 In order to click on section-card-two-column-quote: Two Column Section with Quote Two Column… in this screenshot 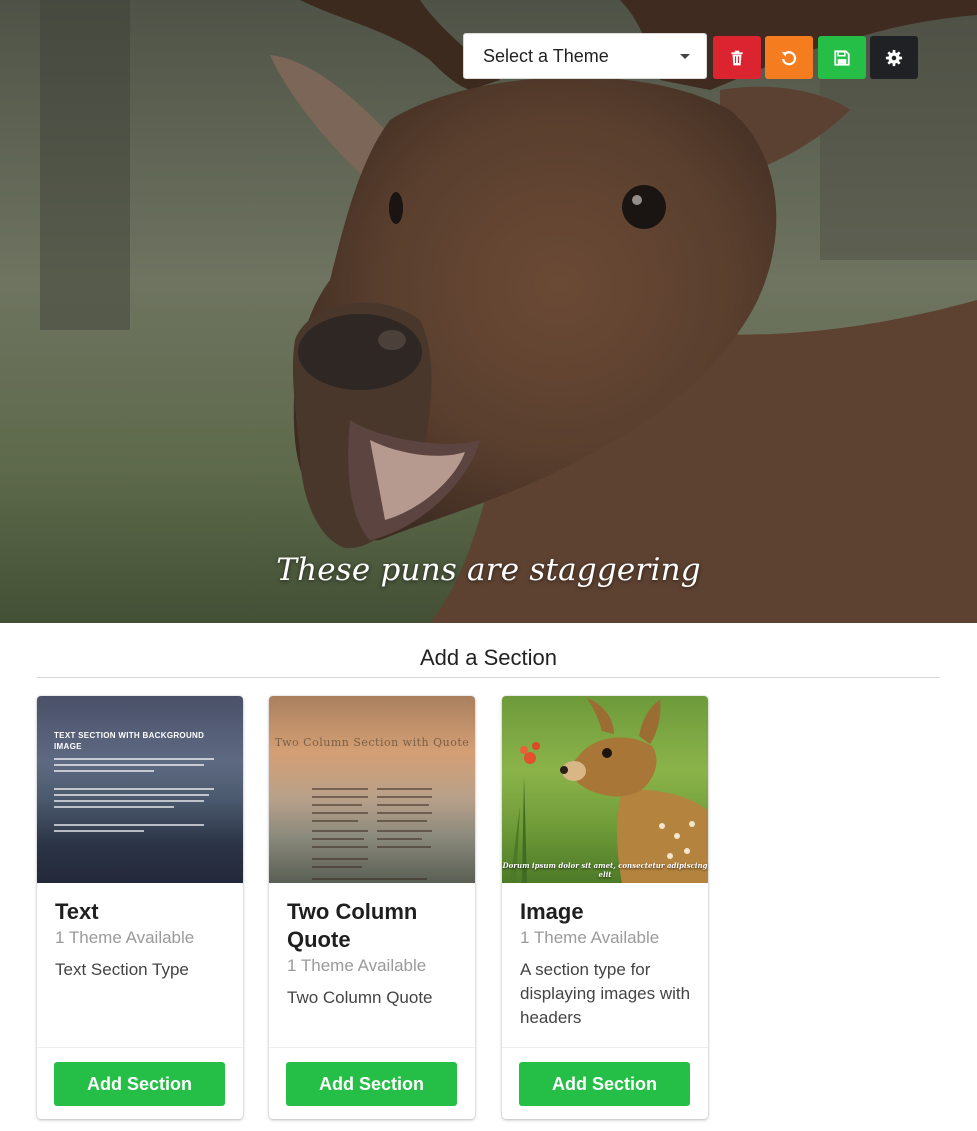, I will do `click(372, 907)`.